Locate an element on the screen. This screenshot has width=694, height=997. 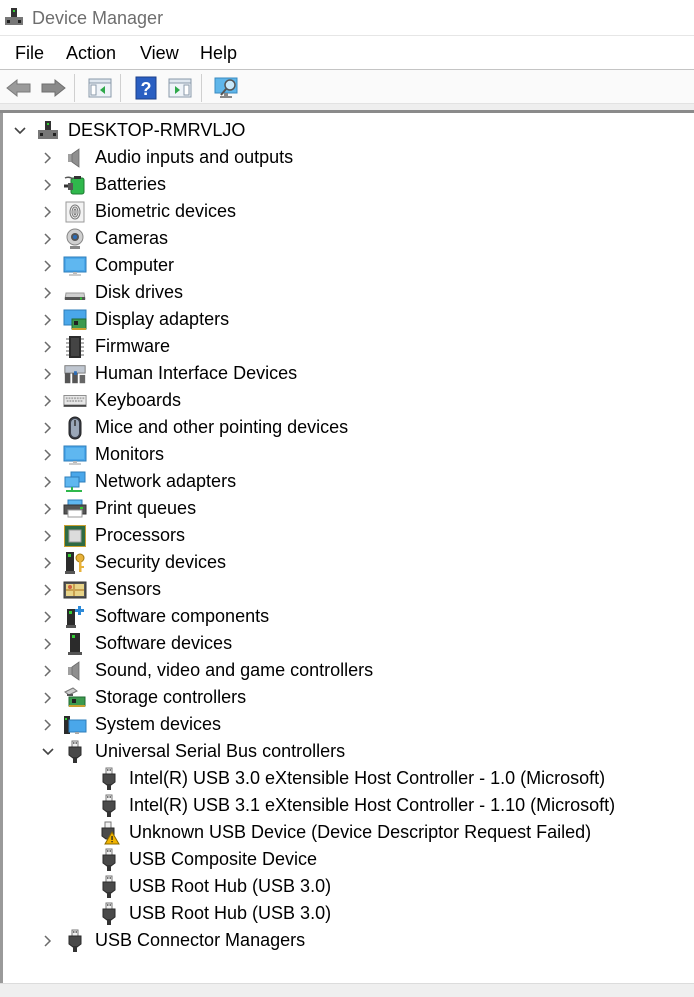
category-label: Audio inputs and outputs is located at coordinates (194, 157).